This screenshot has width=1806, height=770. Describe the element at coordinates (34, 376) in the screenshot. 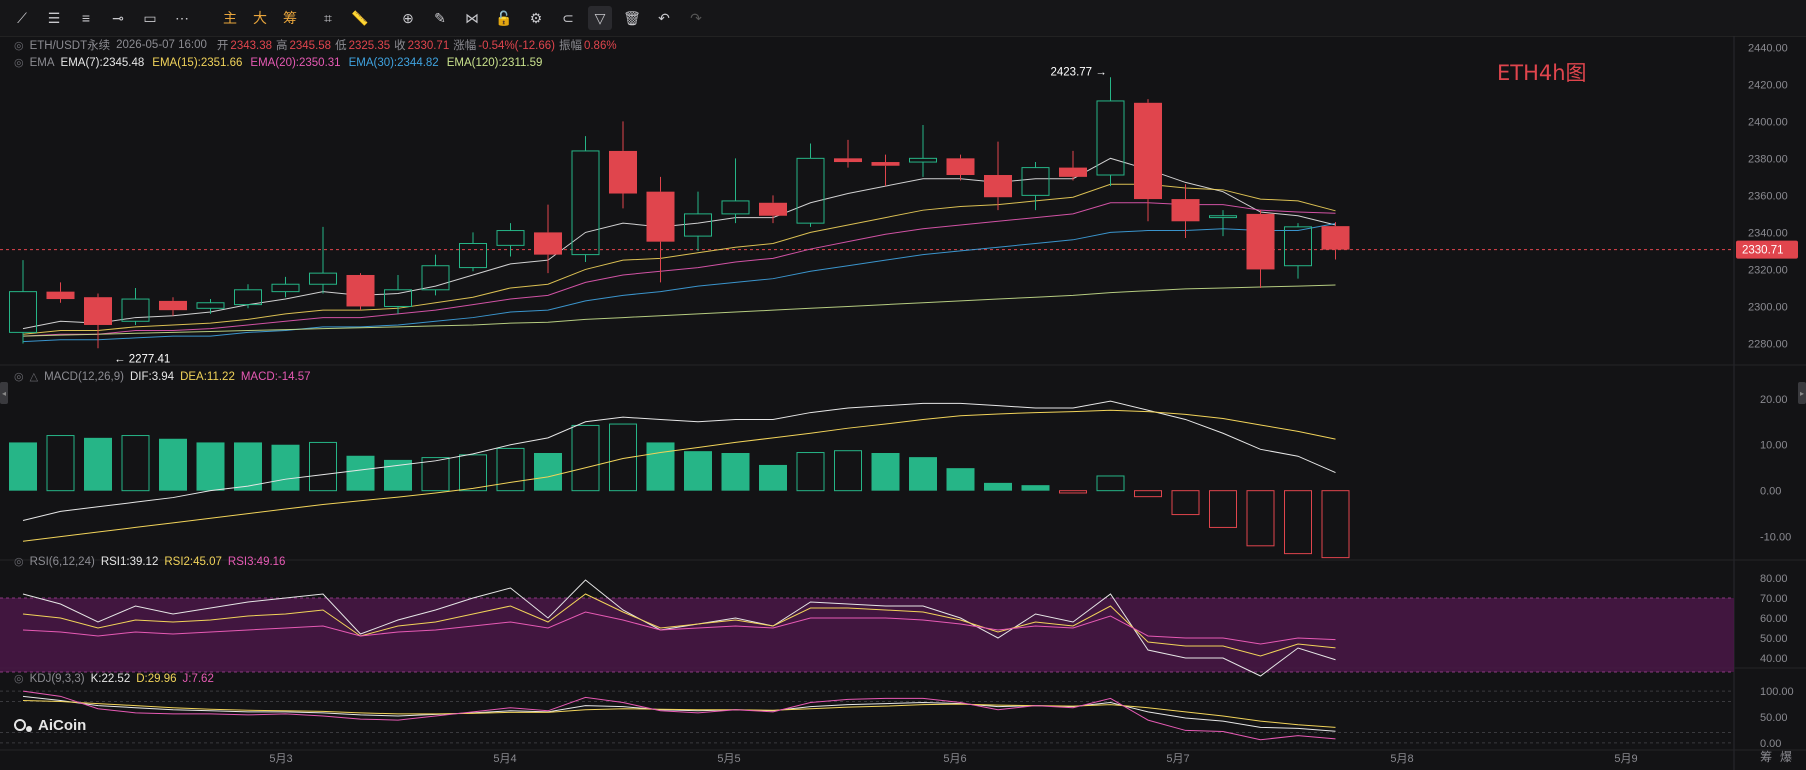

I see `bell-icon: △` at that location.